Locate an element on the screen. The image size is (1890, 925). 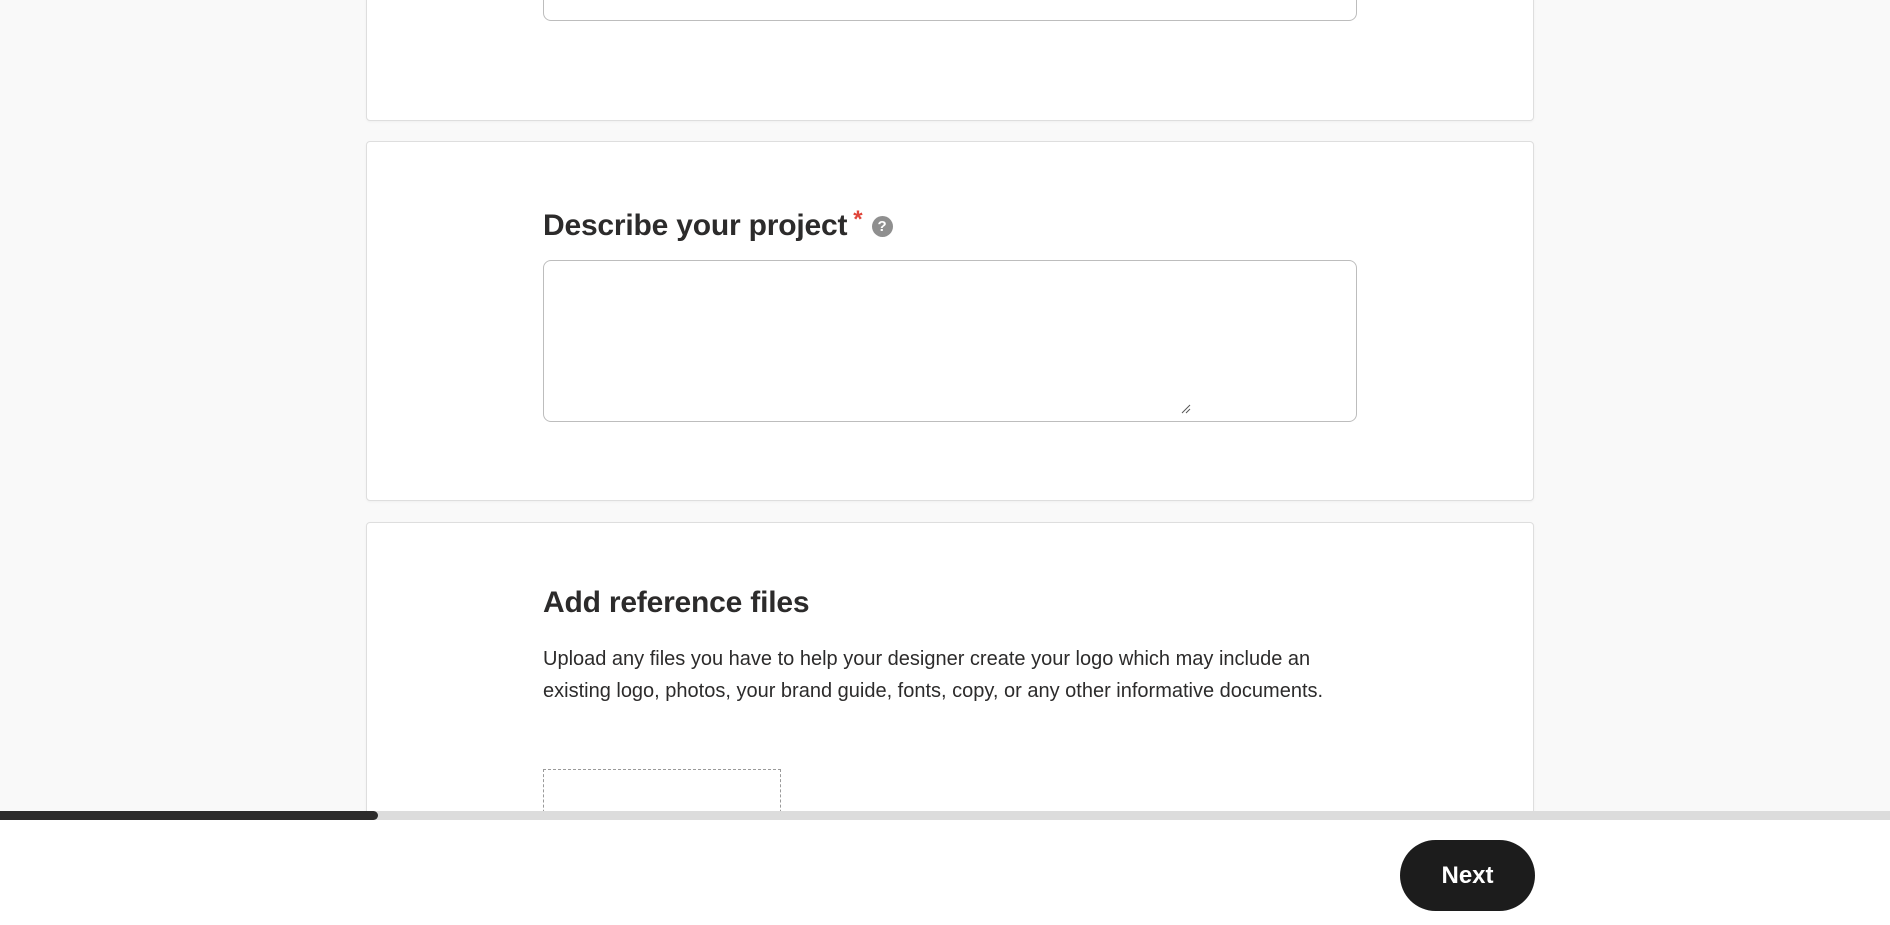
progress-bar-fill is located at coordinates (189, 815).